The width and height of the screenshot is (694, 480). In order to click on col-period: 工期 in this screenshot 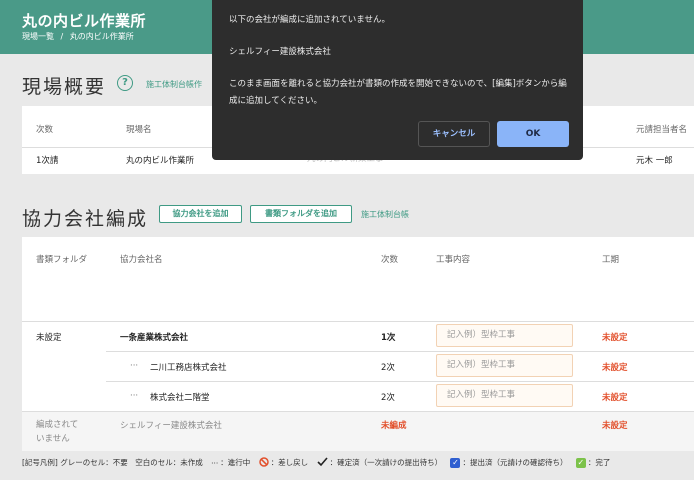, I will do `click(611, 260)`.